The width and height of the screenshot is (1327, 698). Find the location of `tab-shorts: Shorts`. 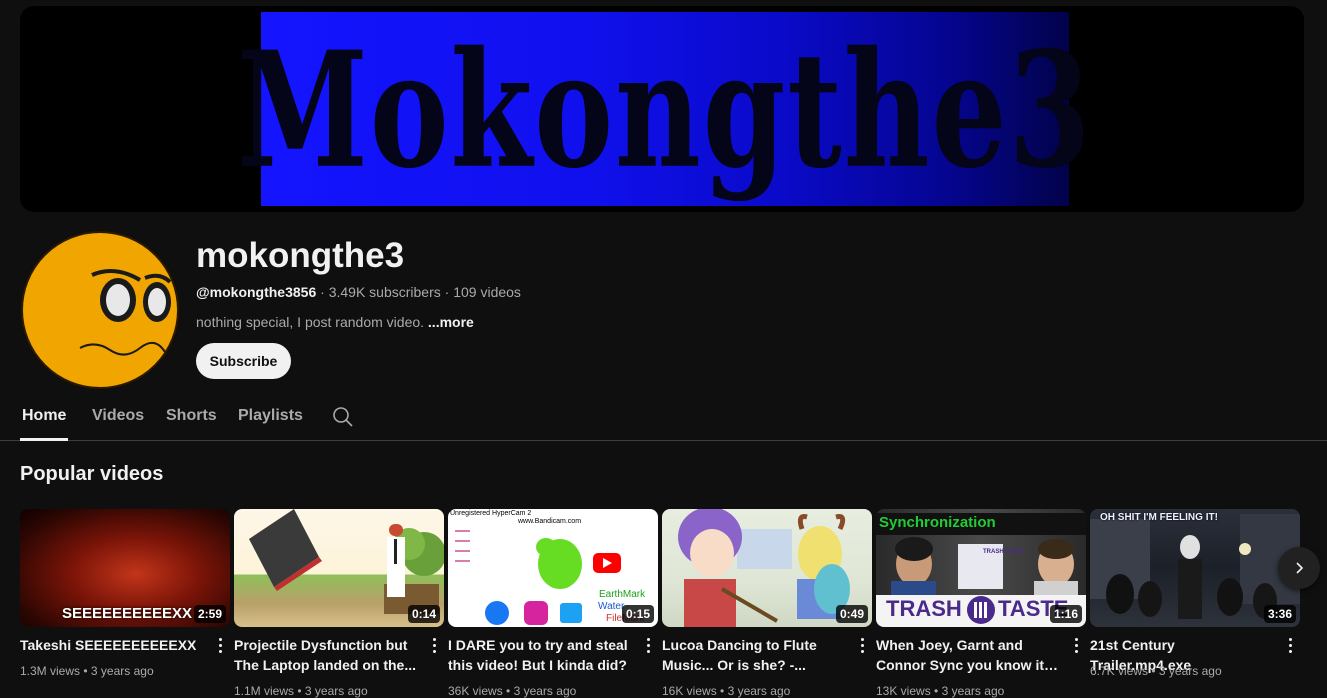

tab-shorts: Shorts is located at coordinates (191, 416).